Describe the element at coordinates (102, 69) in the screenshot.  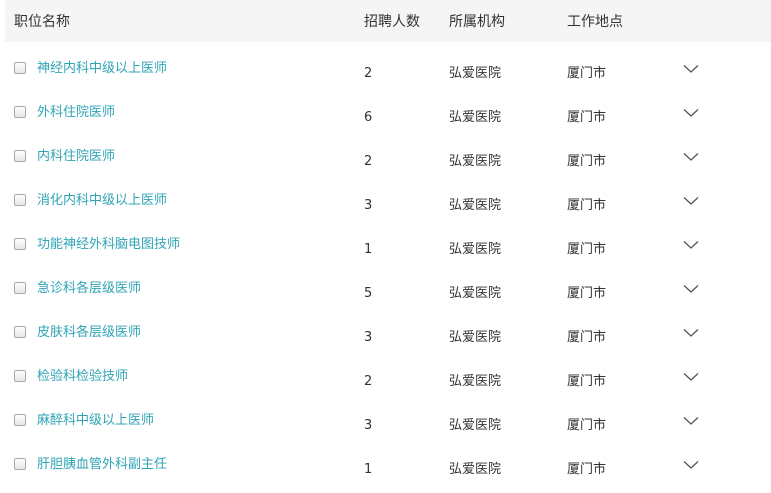
I see `job-title-link: 神经内科中级以上医师` at that location.